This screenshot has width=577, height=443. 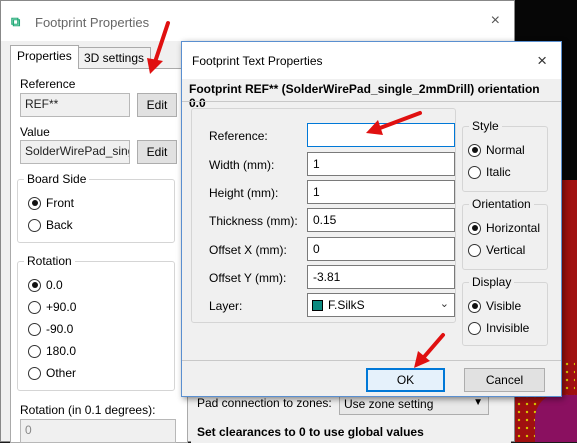 I want to click on height-label: Height (mm):, so click(x=244, y=193).